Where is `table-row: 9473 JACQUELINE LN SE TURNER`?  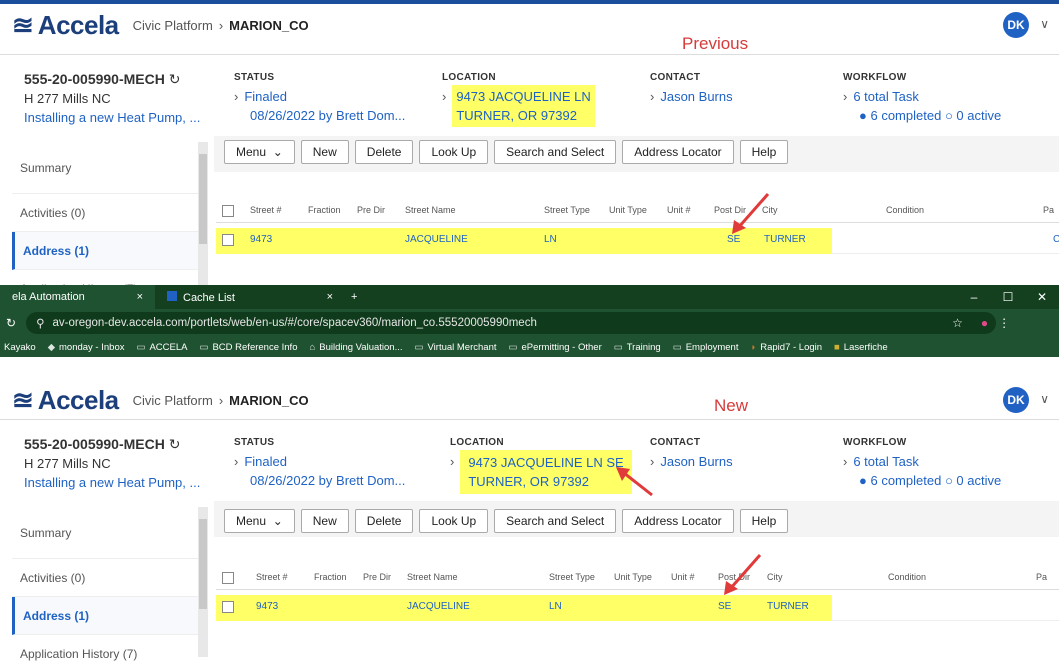 table-row: 9473 JACQUELINE LN SE TURNER is located at coordinates (637, 608).